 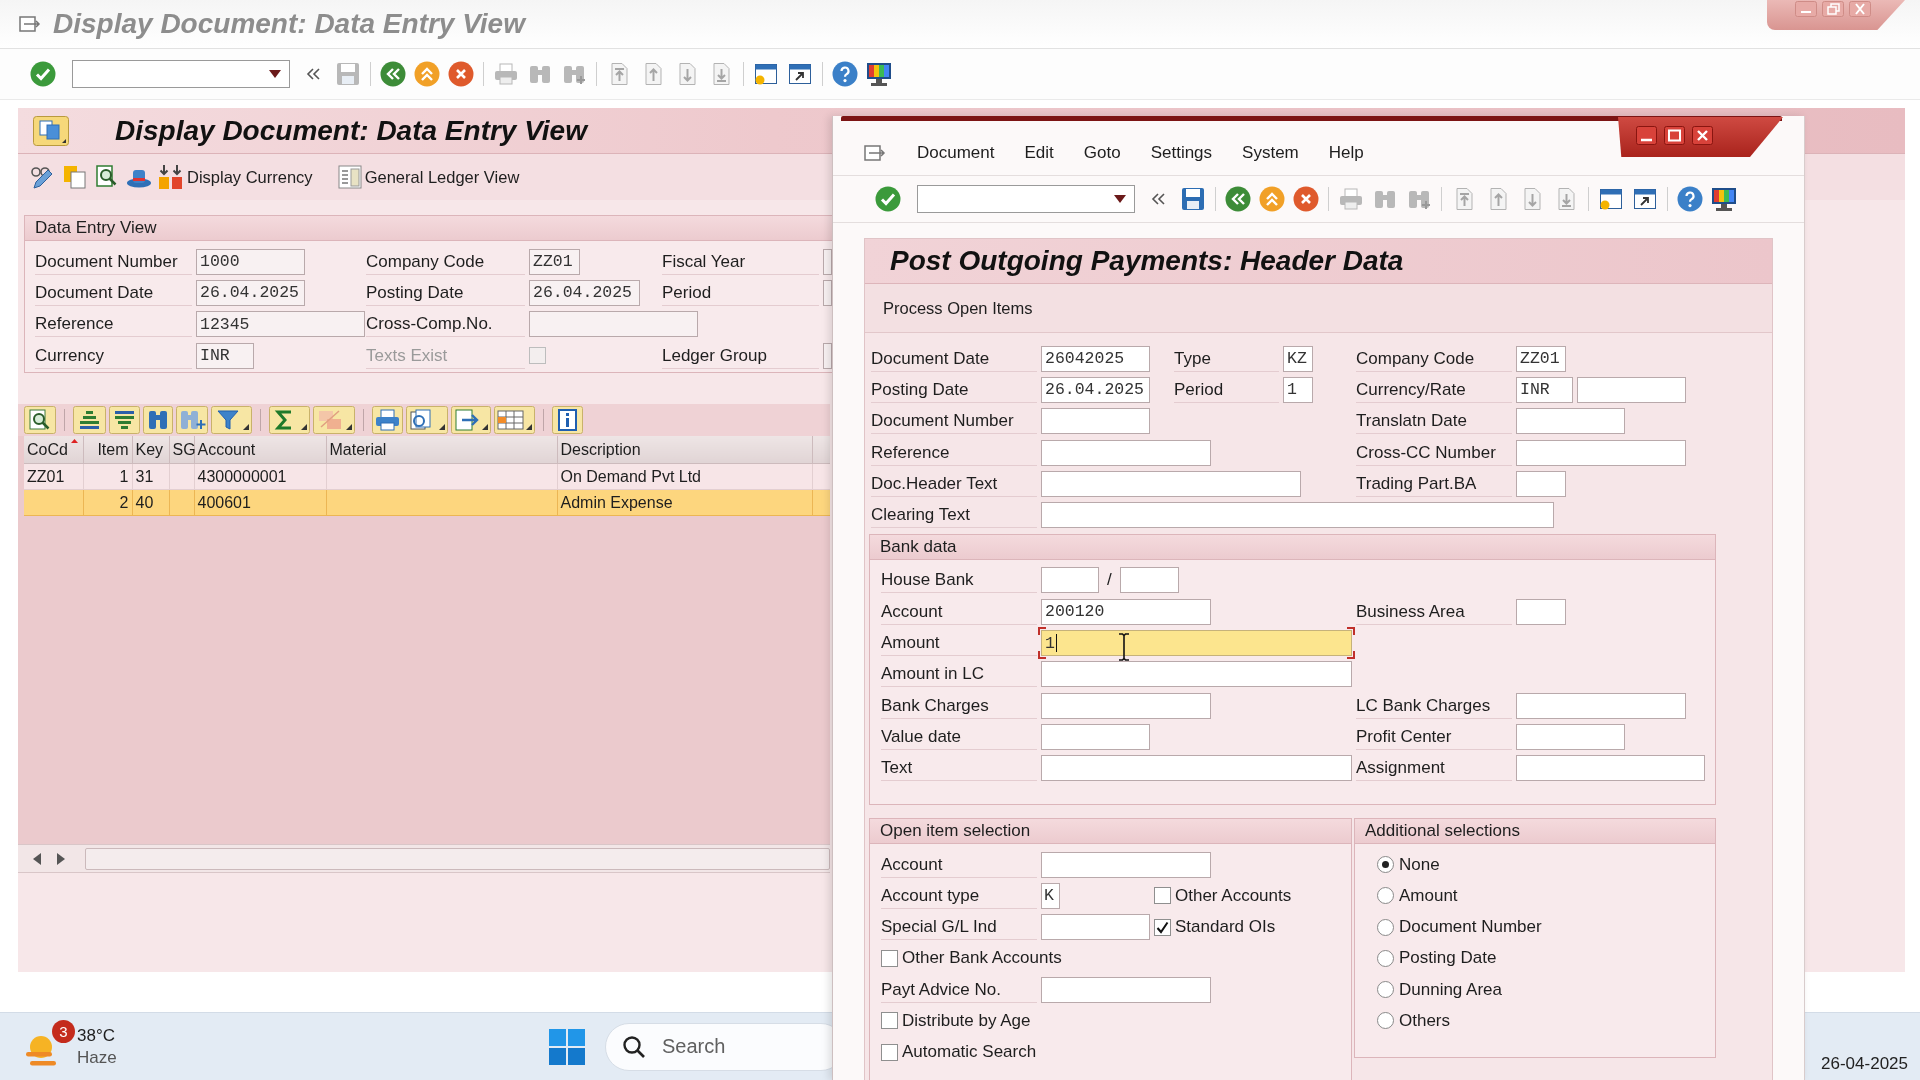 What do you see at coordinates (150, 450) in the screenshot?
I see `column-header: Key` at bounding box center [150, 450].